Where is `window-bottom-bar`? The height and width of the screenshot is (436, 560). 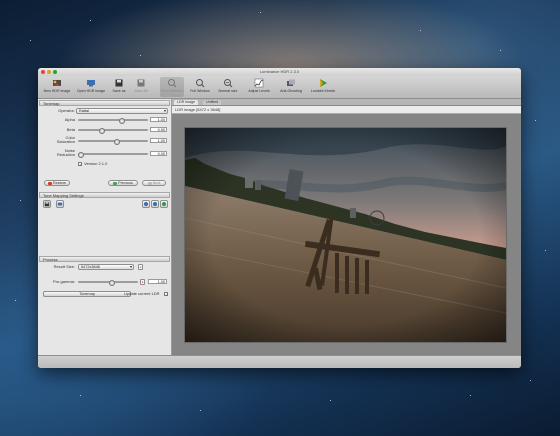
window-bottom-bar is located at coordinates (279, 361).